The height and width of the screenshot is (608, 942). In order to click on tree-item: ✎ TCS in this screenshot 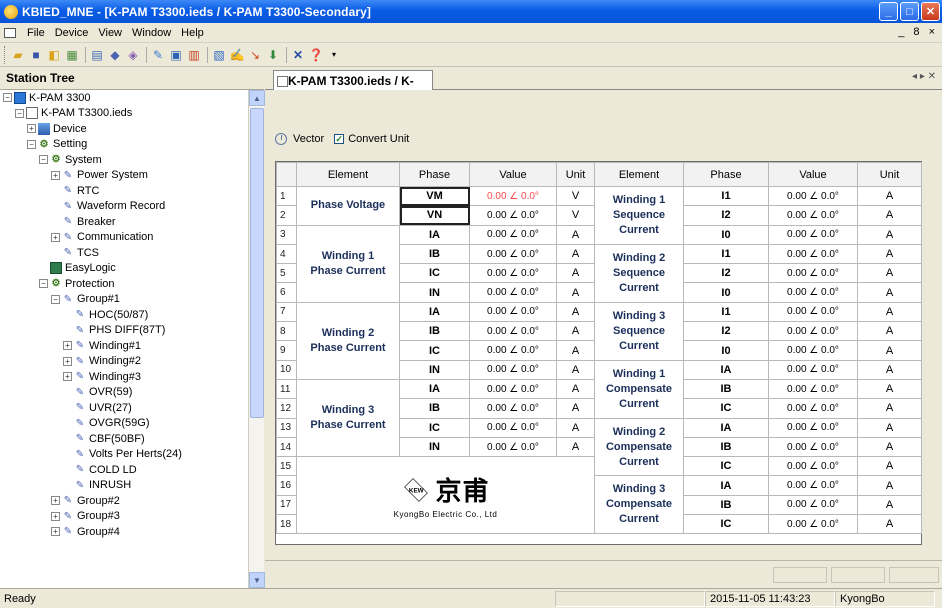, I will do `click(75, 252)`.